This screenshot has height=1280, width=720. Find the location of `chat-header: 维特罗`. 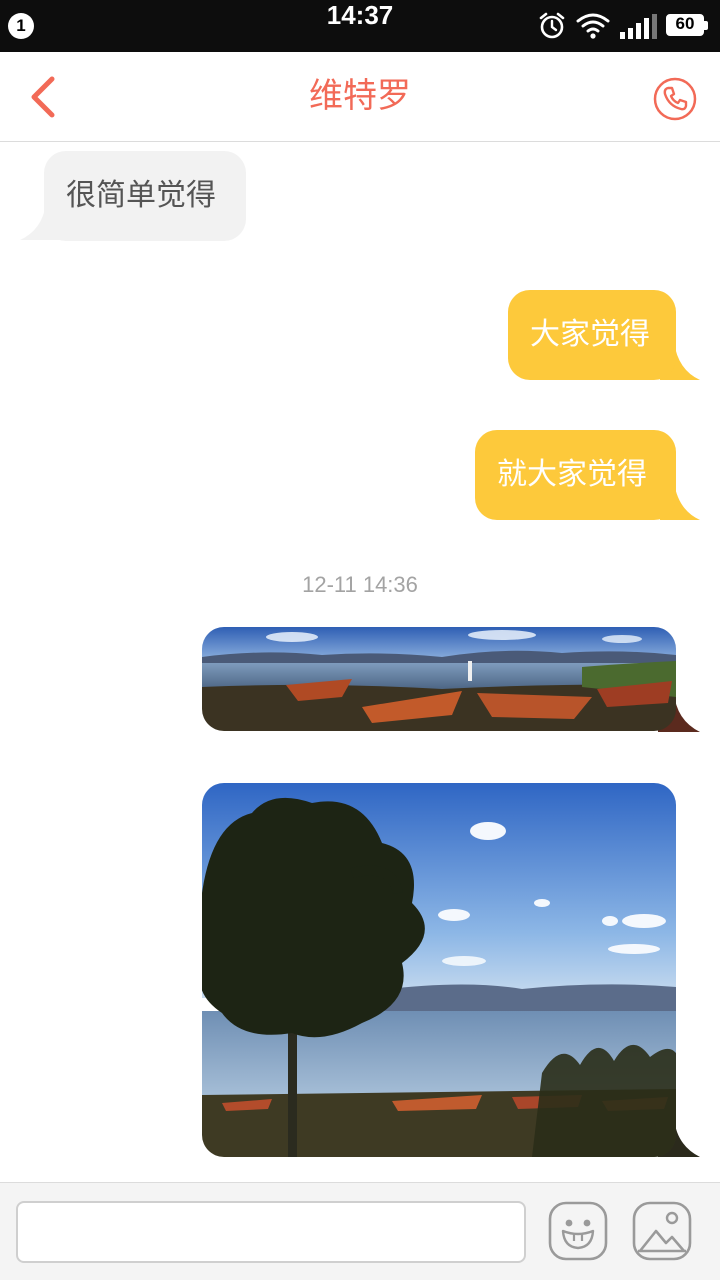

chat-header: 维特罗 is located at coordinates (360, 97).